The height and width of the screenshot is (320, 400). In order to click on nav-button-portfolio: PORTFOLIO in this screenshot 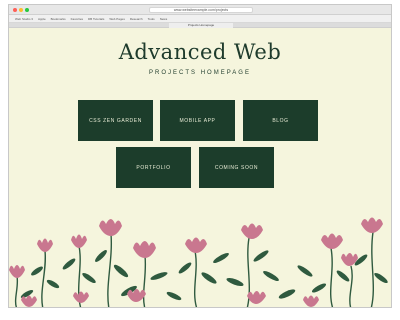, I will do `click(153, 167)`.